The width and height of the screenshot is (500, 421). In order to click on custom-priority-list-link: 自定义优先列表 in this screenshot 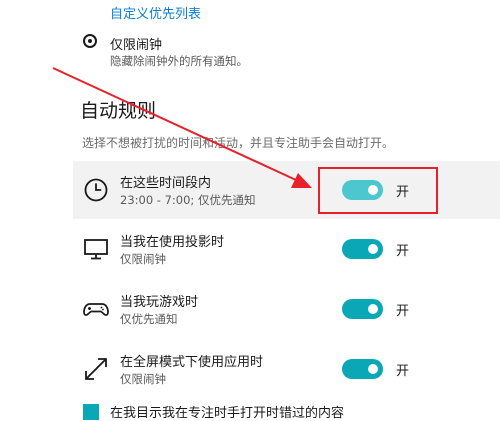, I will do `click(155, 12)`.